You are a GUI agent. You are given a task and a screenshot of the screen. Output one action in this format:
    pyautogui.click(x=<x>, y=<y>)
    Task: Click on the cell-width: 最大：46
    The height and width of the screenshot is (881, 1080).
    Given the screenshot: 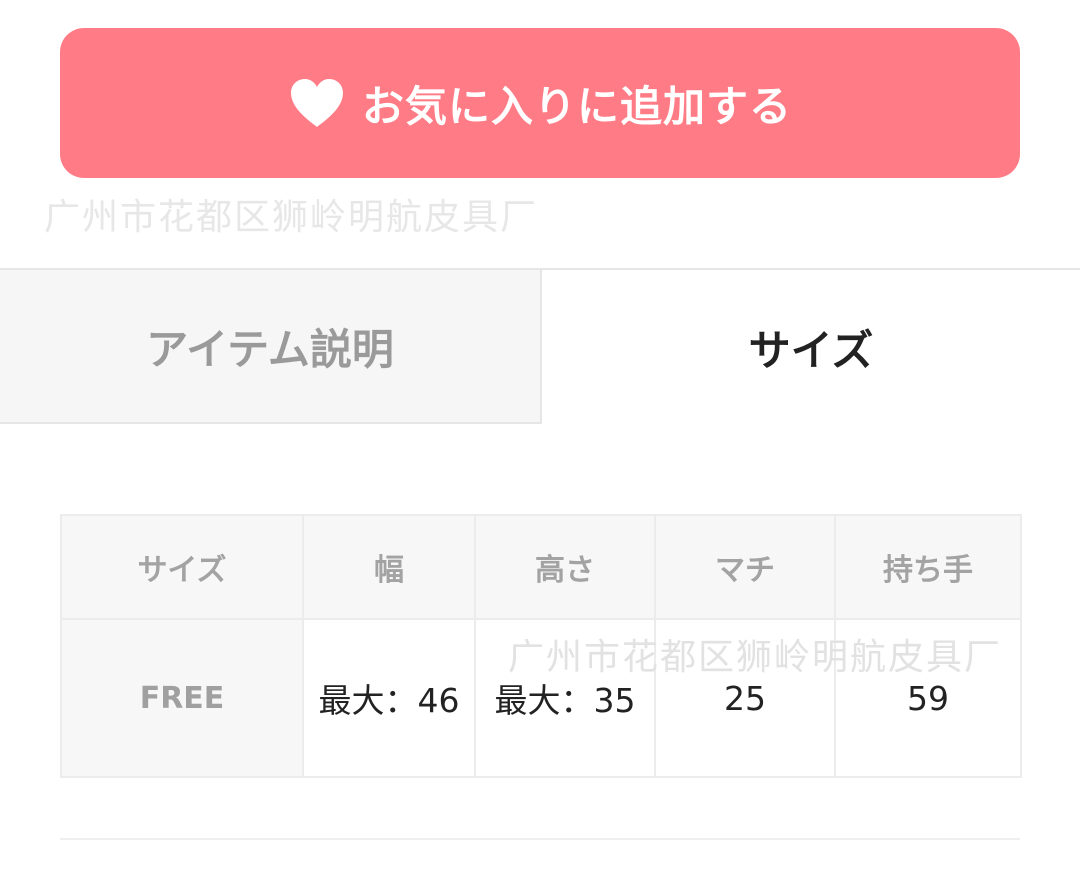 What is the action you would take?
    pyautogui.click(x=389, y=698)
    